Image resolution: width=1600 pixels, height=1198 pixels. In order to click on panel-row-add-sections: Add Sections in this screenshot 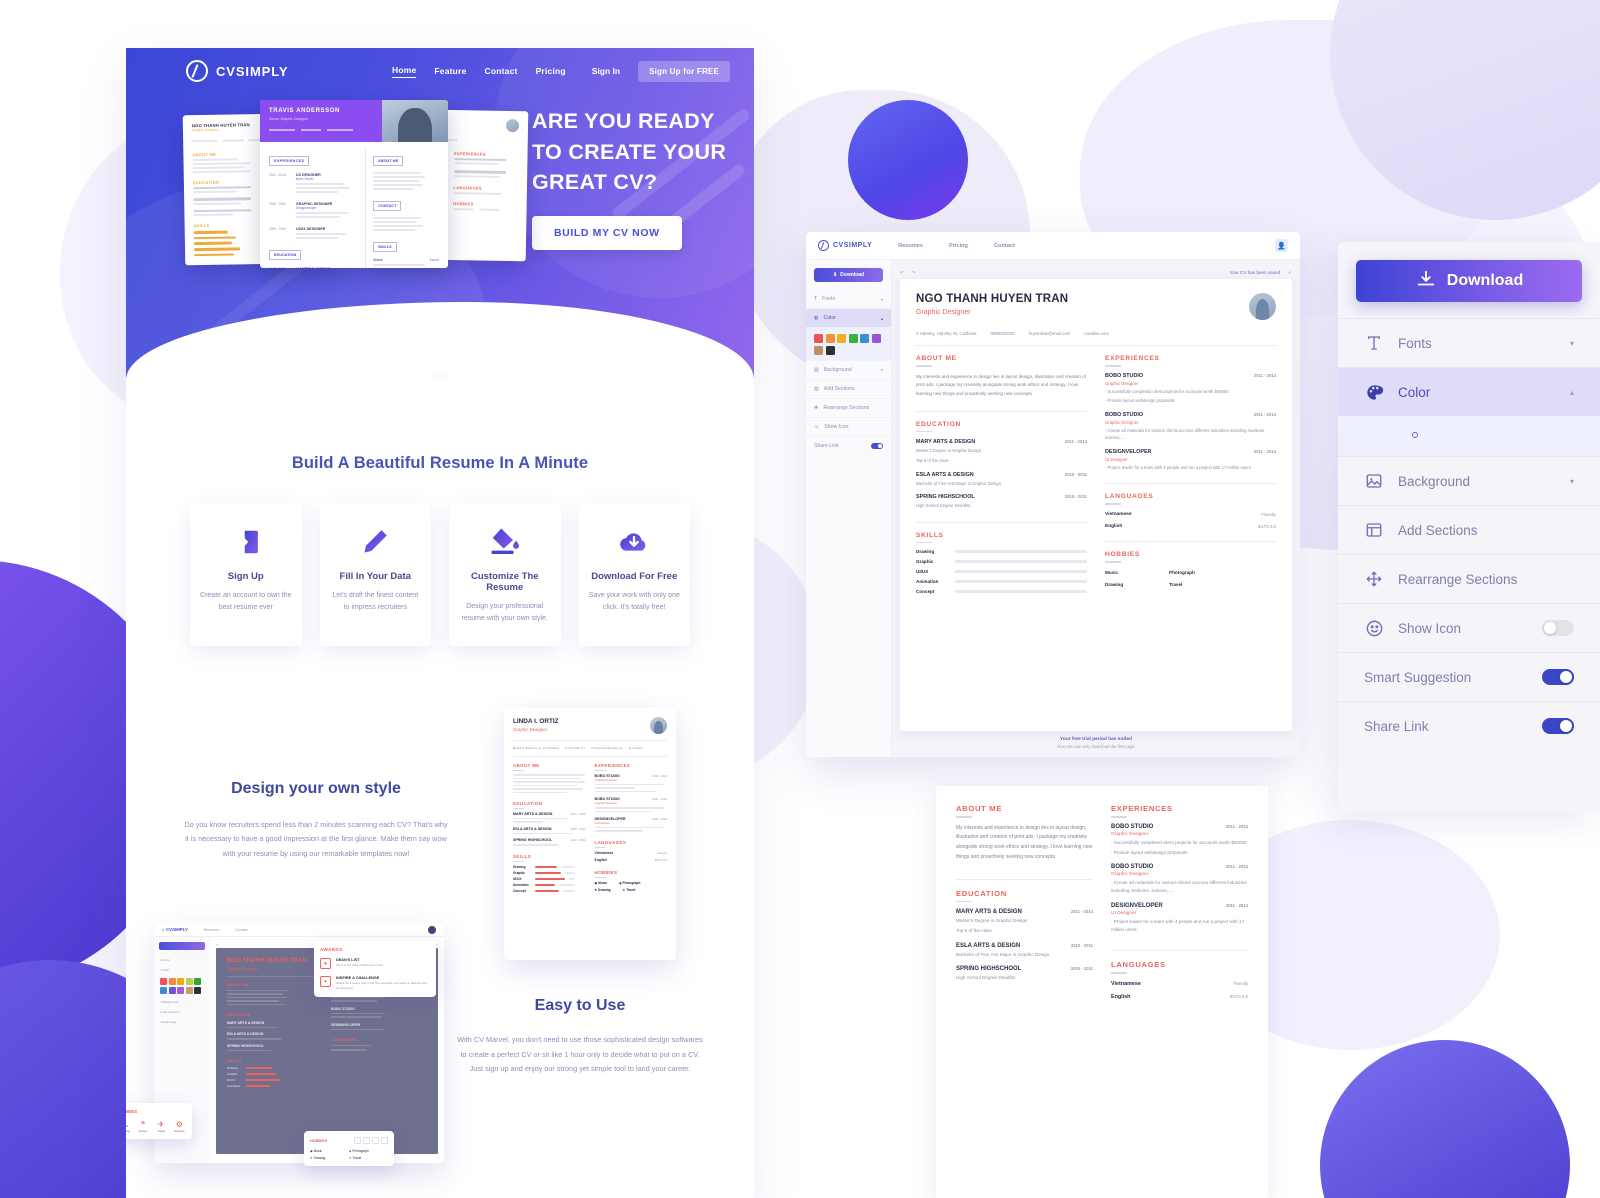, I will do `click(1469, 529)`.